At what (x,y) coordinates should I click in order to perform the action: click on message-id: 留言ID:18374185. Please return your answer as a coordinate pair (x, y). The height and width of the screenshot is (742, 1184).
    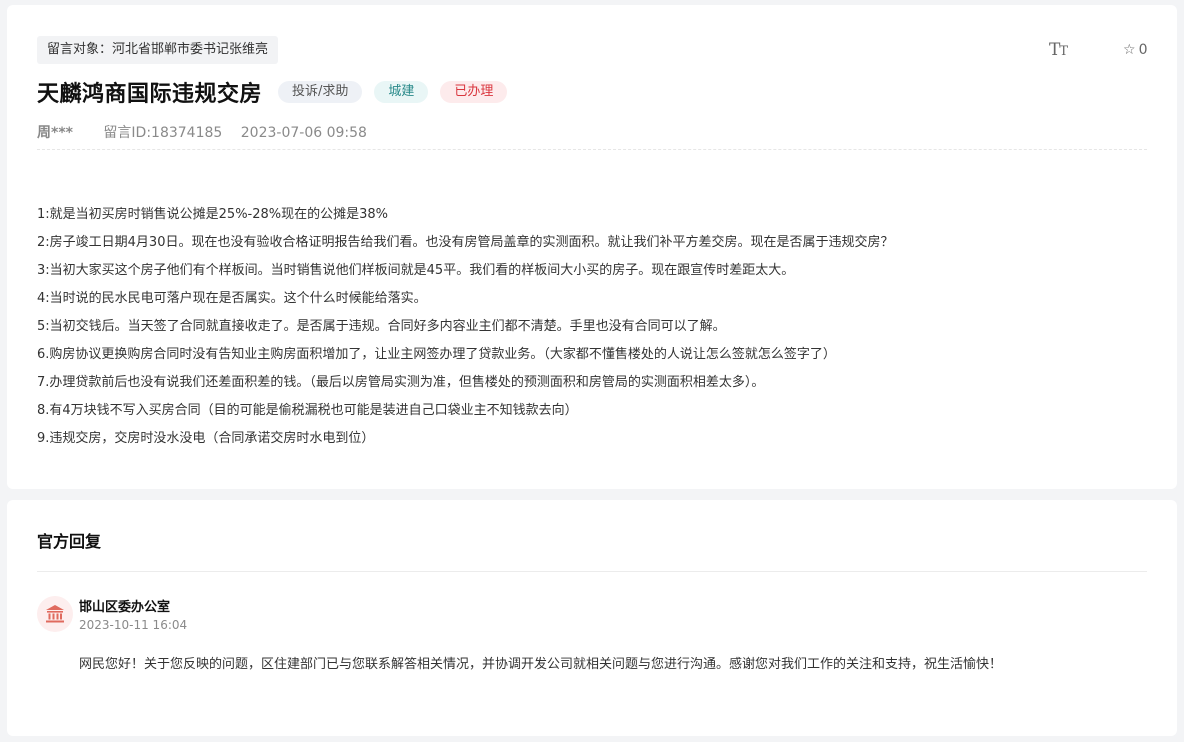
    Looking at the image, I should click on (163, 133).